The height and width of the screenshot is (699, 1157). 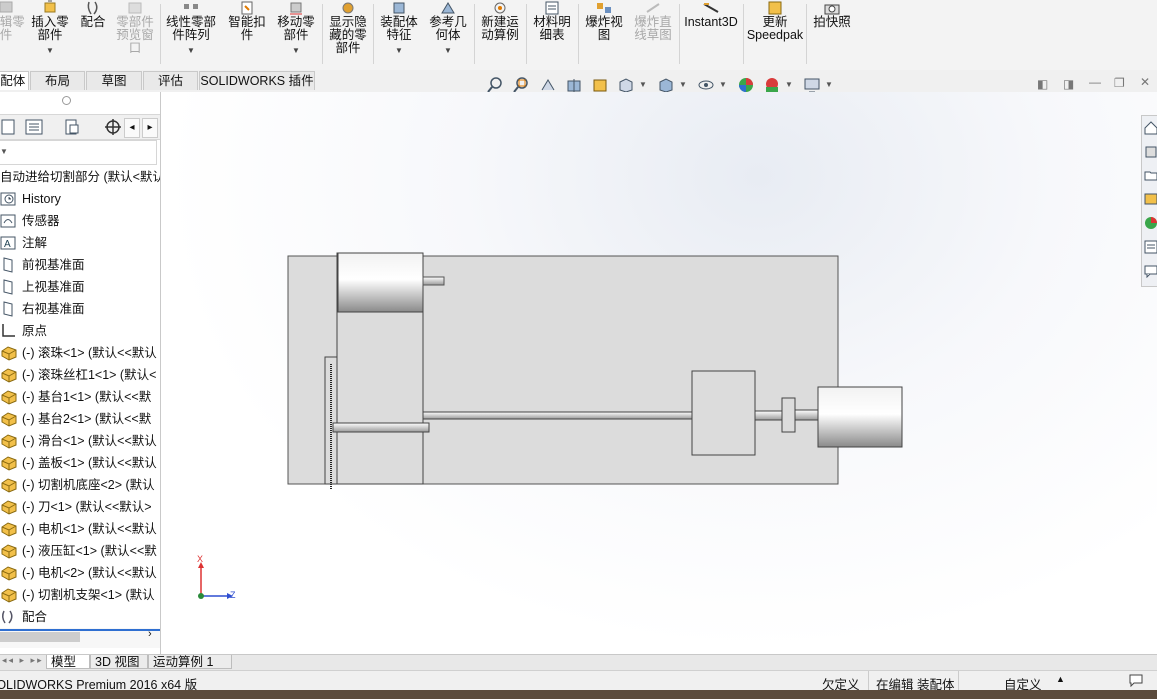 I want to click on smart-fastener-button: 智能扣 件, so click(x=247, y=33).